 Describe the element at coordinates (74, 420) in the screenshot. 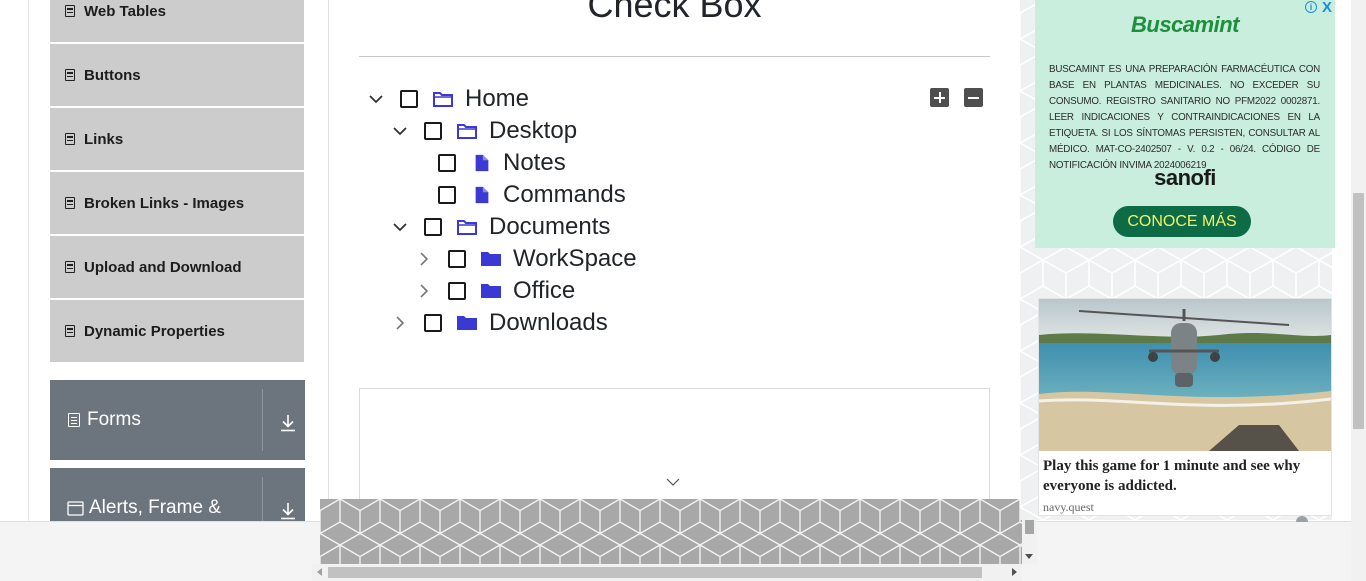

I see `form-icon` at that location.